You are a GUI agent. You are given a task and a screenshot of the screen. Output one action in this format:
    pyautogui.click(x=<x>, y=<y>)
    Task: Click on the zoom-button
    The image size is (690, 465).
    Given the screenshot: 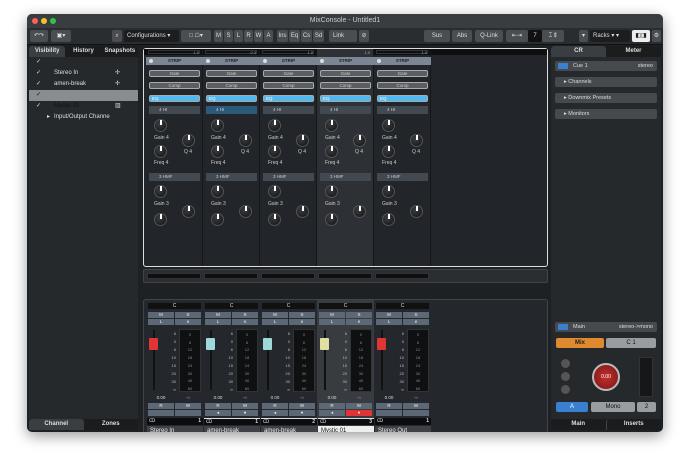 What is the action you would take?
    pyautogui.click(x=53, y=21)
    